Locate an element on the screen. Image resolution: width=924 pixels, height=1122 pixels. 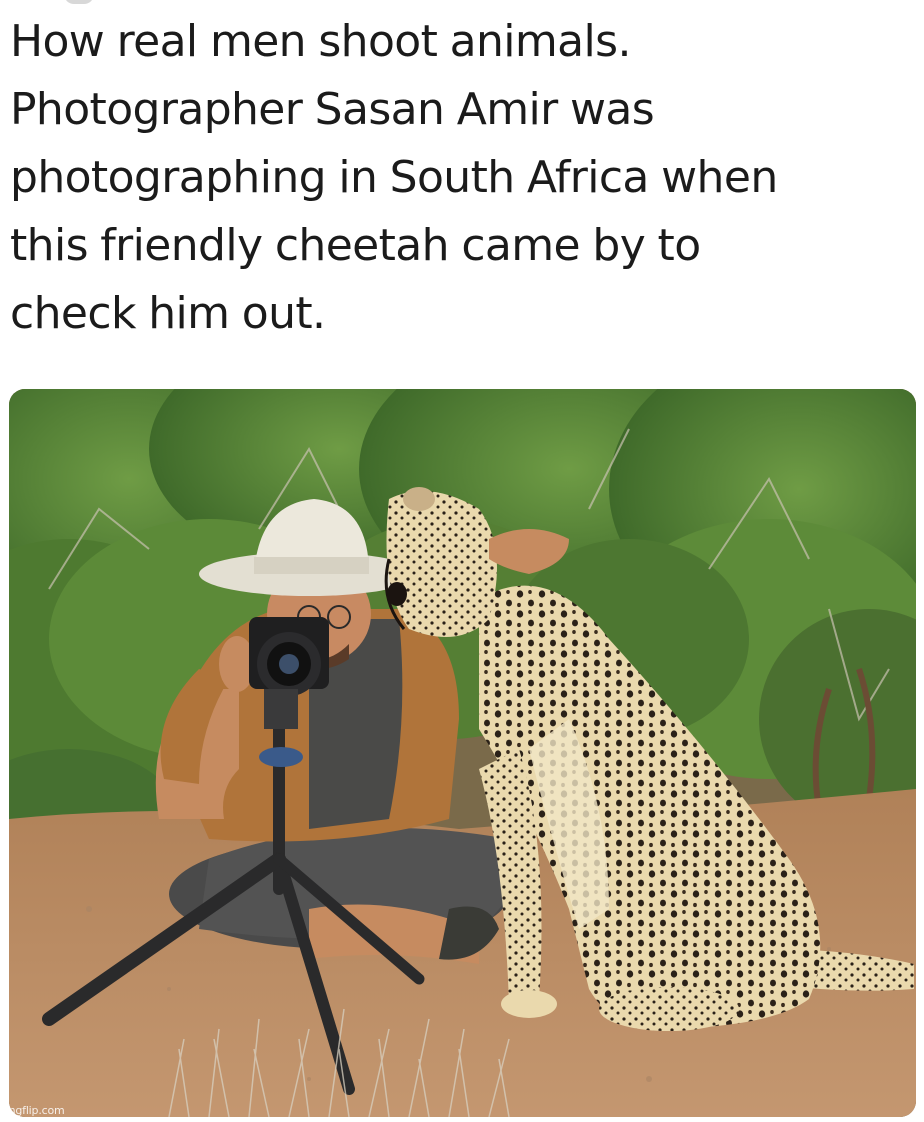
imgflip-watermark: imgflip.com is located at coordinates (33, 1110).